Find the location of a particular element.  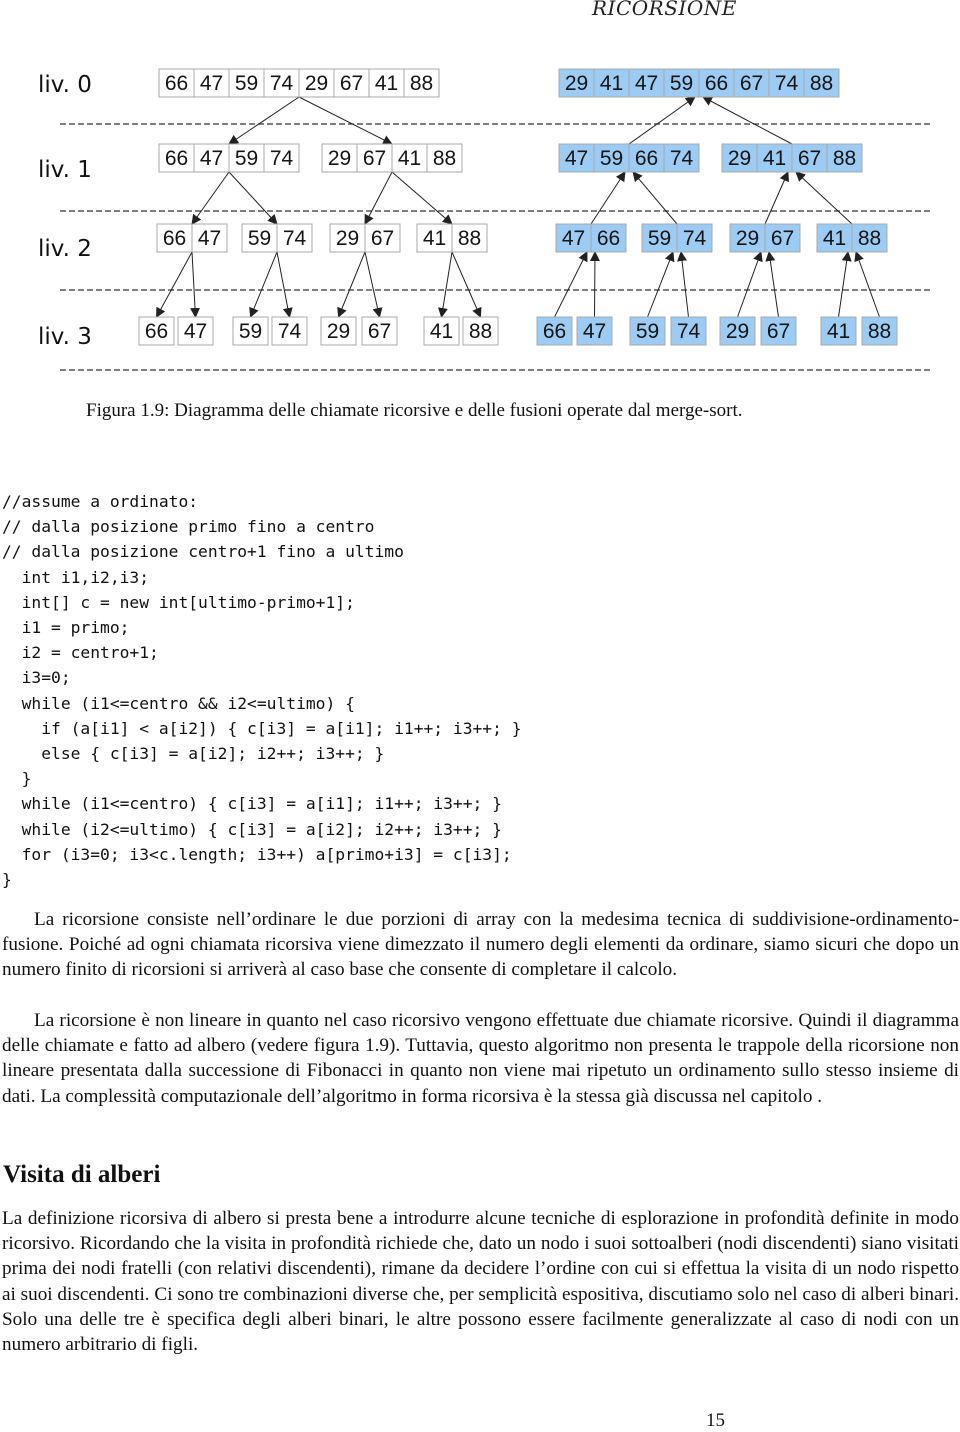

split-array: 41 is located at coordinates (441, 331).